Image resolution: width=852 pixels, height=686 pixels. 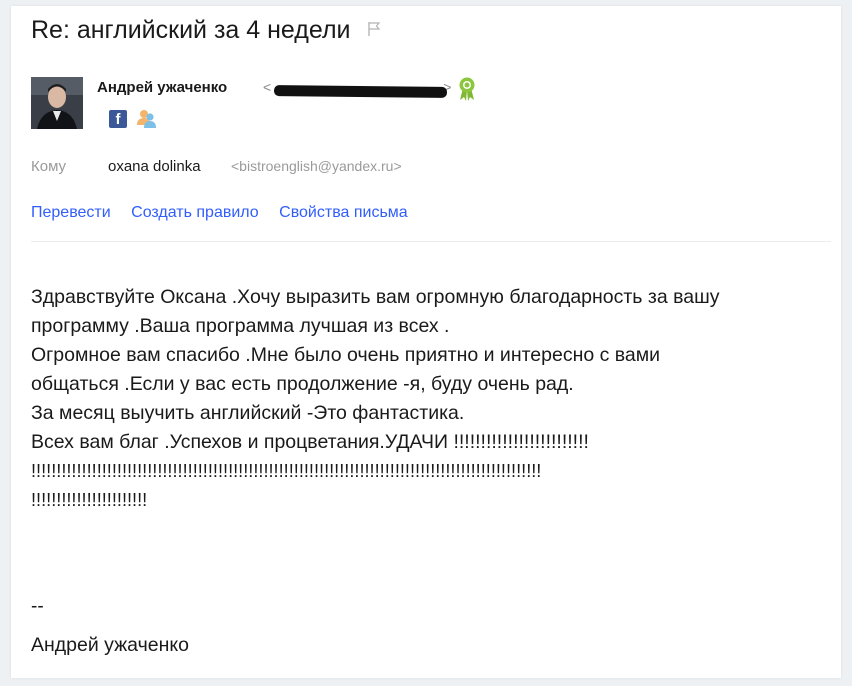 What do you see at coordinates (191, 30) in the screenshot?
I see `subject-text: Re: английский за 4 недели` at bounding box center [191, 30].